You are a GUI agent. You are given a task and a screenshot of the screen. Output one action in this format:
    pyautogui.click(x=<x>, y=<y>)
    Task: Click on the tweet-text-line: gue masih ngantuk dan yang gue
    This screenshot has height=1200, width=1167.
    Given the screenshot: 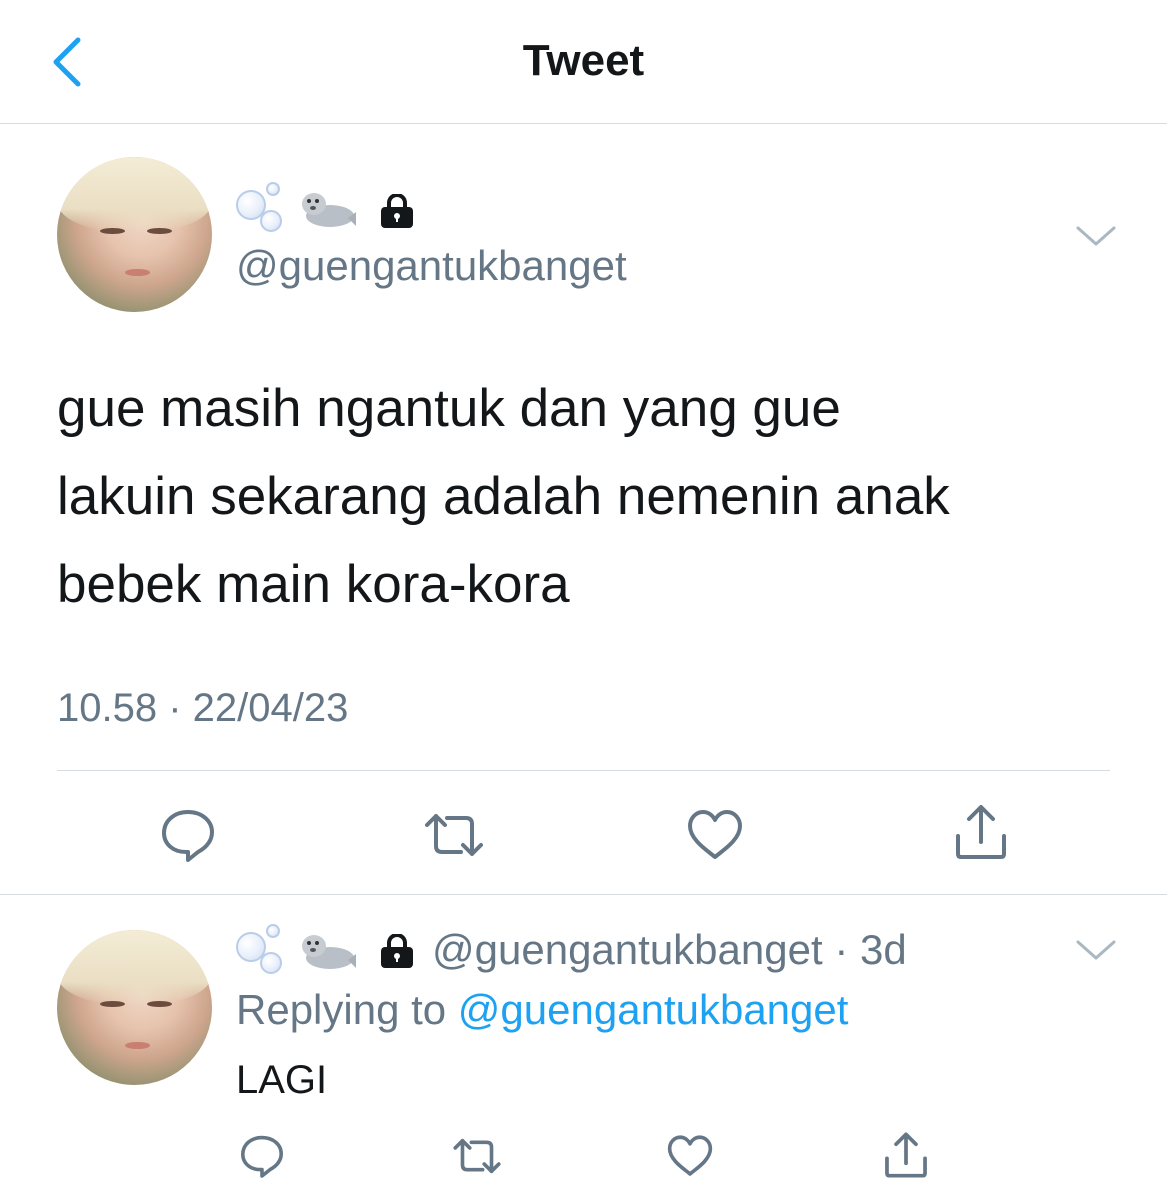 What is the action you would take?
    pyautogui.click(x=449, y=408)
    